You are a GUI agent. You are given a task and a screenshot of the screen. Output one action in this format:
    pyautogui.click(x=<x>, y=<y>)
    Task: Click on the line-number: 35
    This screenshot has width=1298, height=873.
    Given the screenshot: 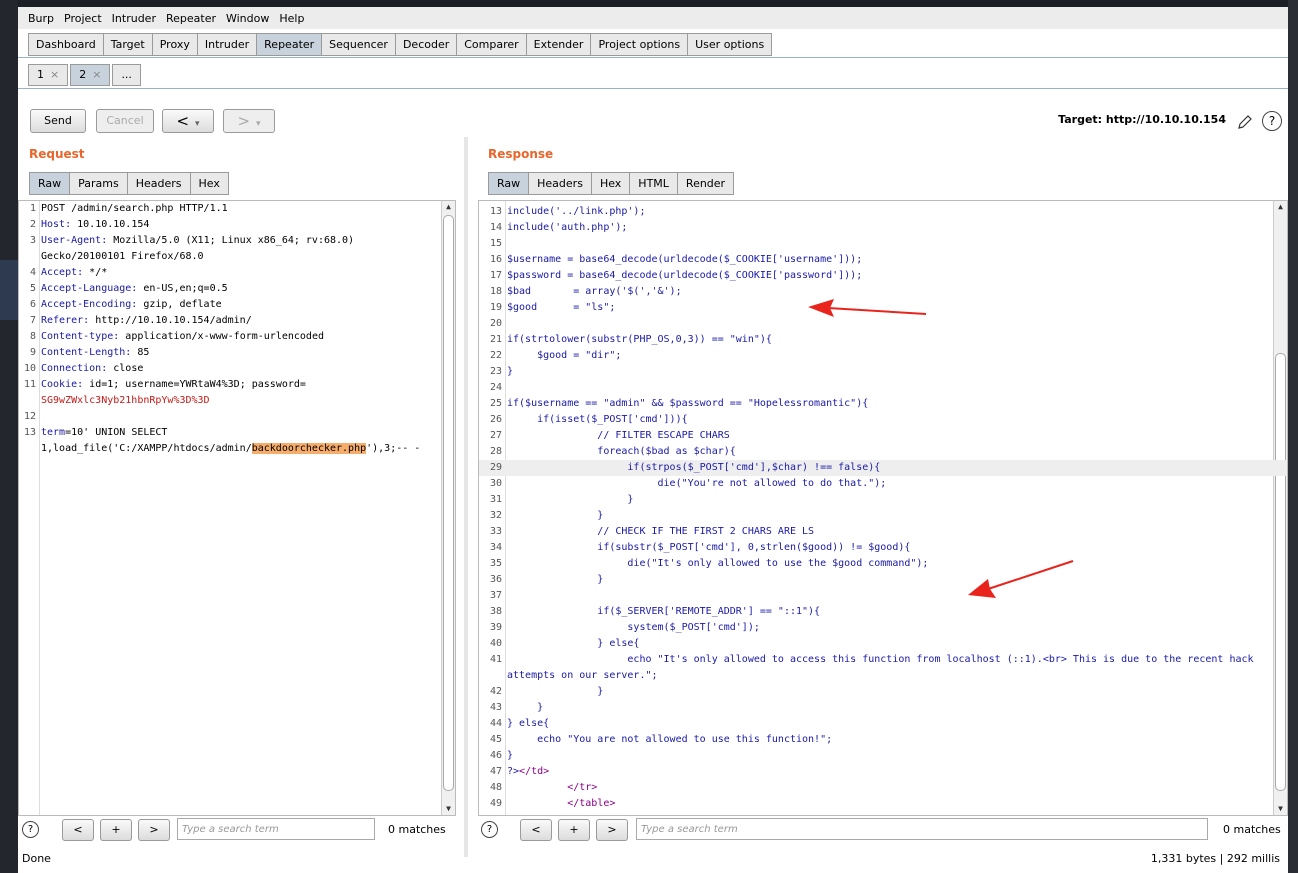 What is the action you would take?
    pyautogui.click(x=495, y=563)
    